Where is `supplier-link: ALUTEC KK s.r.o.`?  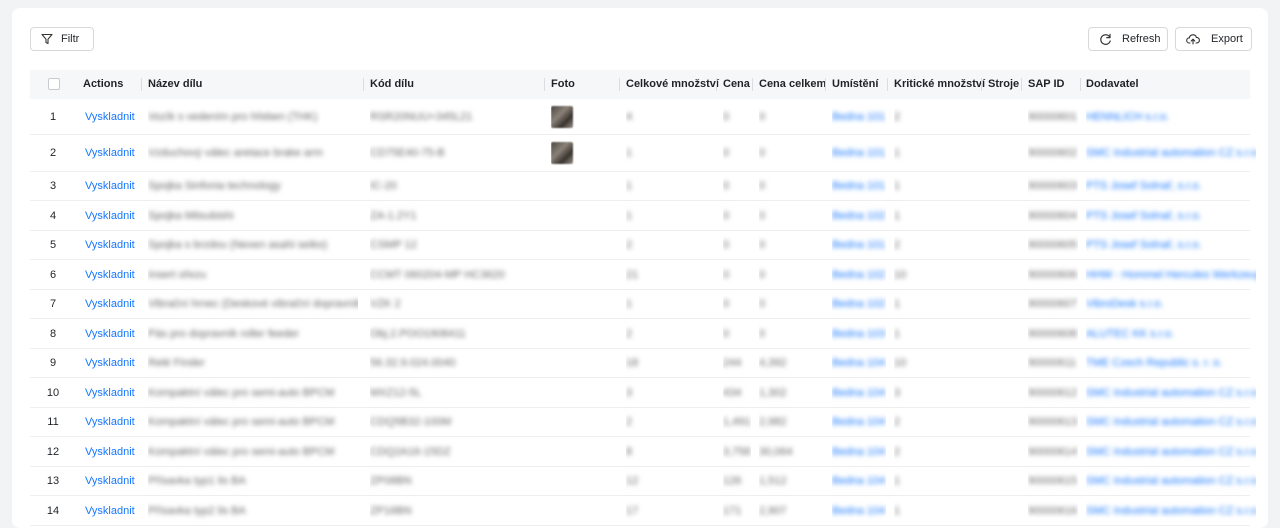 supplier-link: ALUTEC KK s.r.o. is located at coordinates (1130, 334).